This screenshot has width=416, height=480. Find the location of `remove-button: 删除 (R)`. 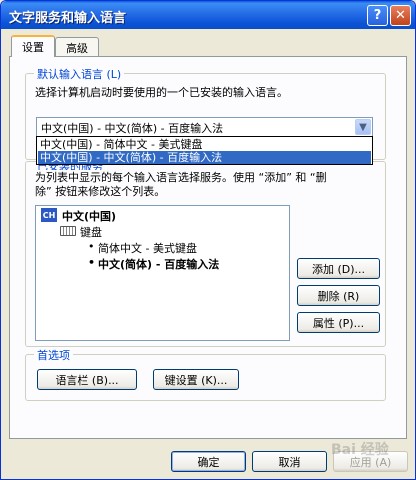

remove-button: 删除 (R) is located at coordinates (338, 295).